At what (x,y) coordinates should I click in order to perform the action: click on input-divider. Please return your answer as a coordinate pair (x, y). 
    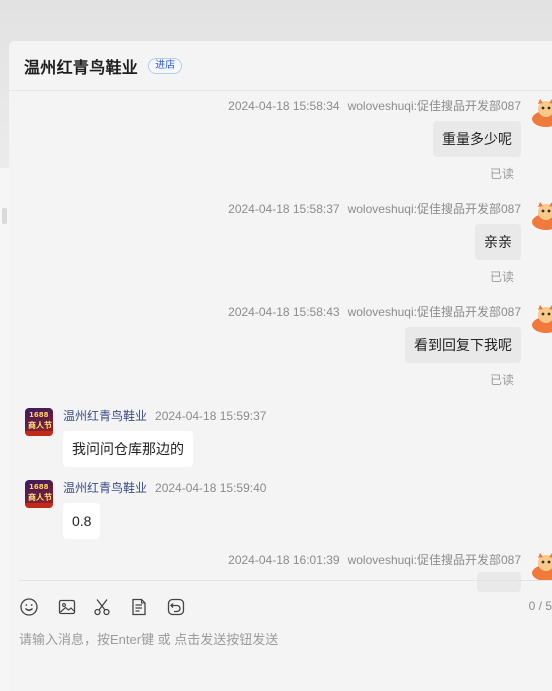
    Looking at the image, I should click on (285, 580).